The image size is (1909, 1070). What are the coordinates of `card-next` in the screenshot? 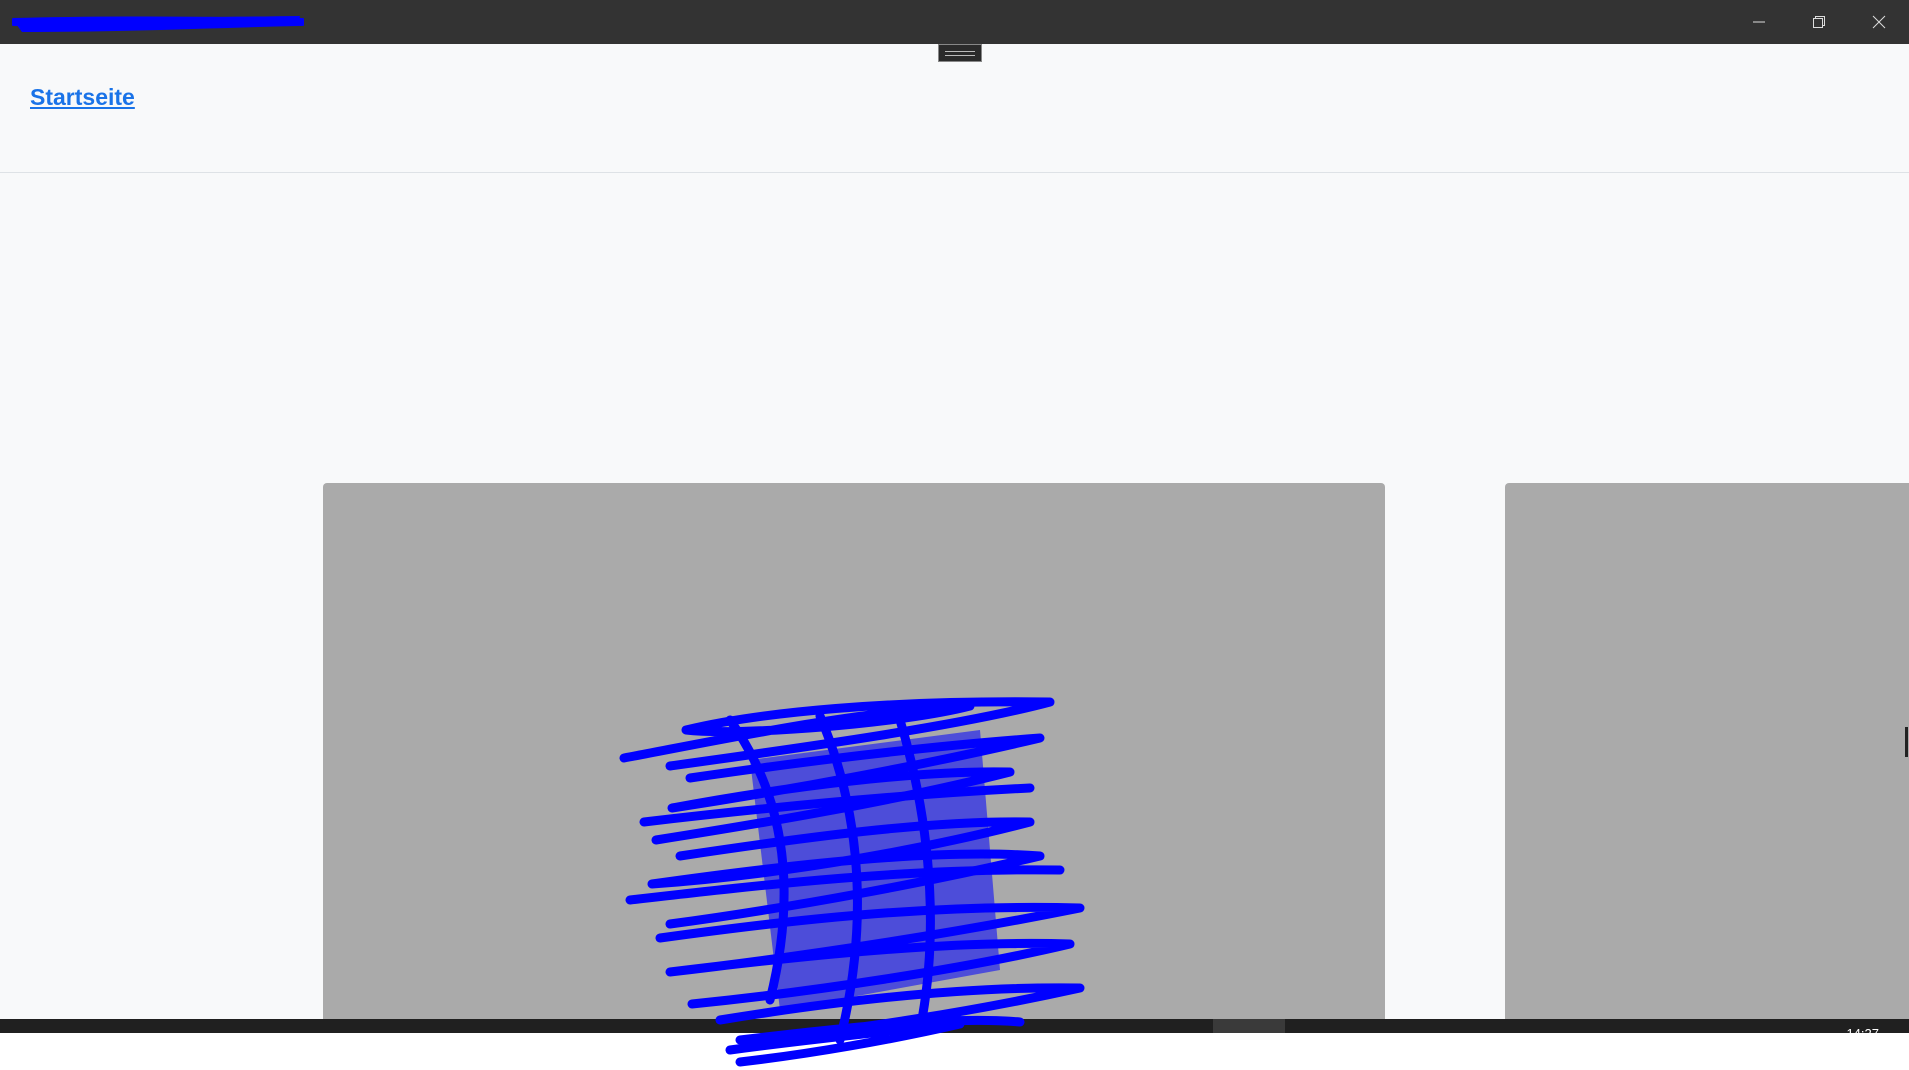 It's located at (1707, 751).